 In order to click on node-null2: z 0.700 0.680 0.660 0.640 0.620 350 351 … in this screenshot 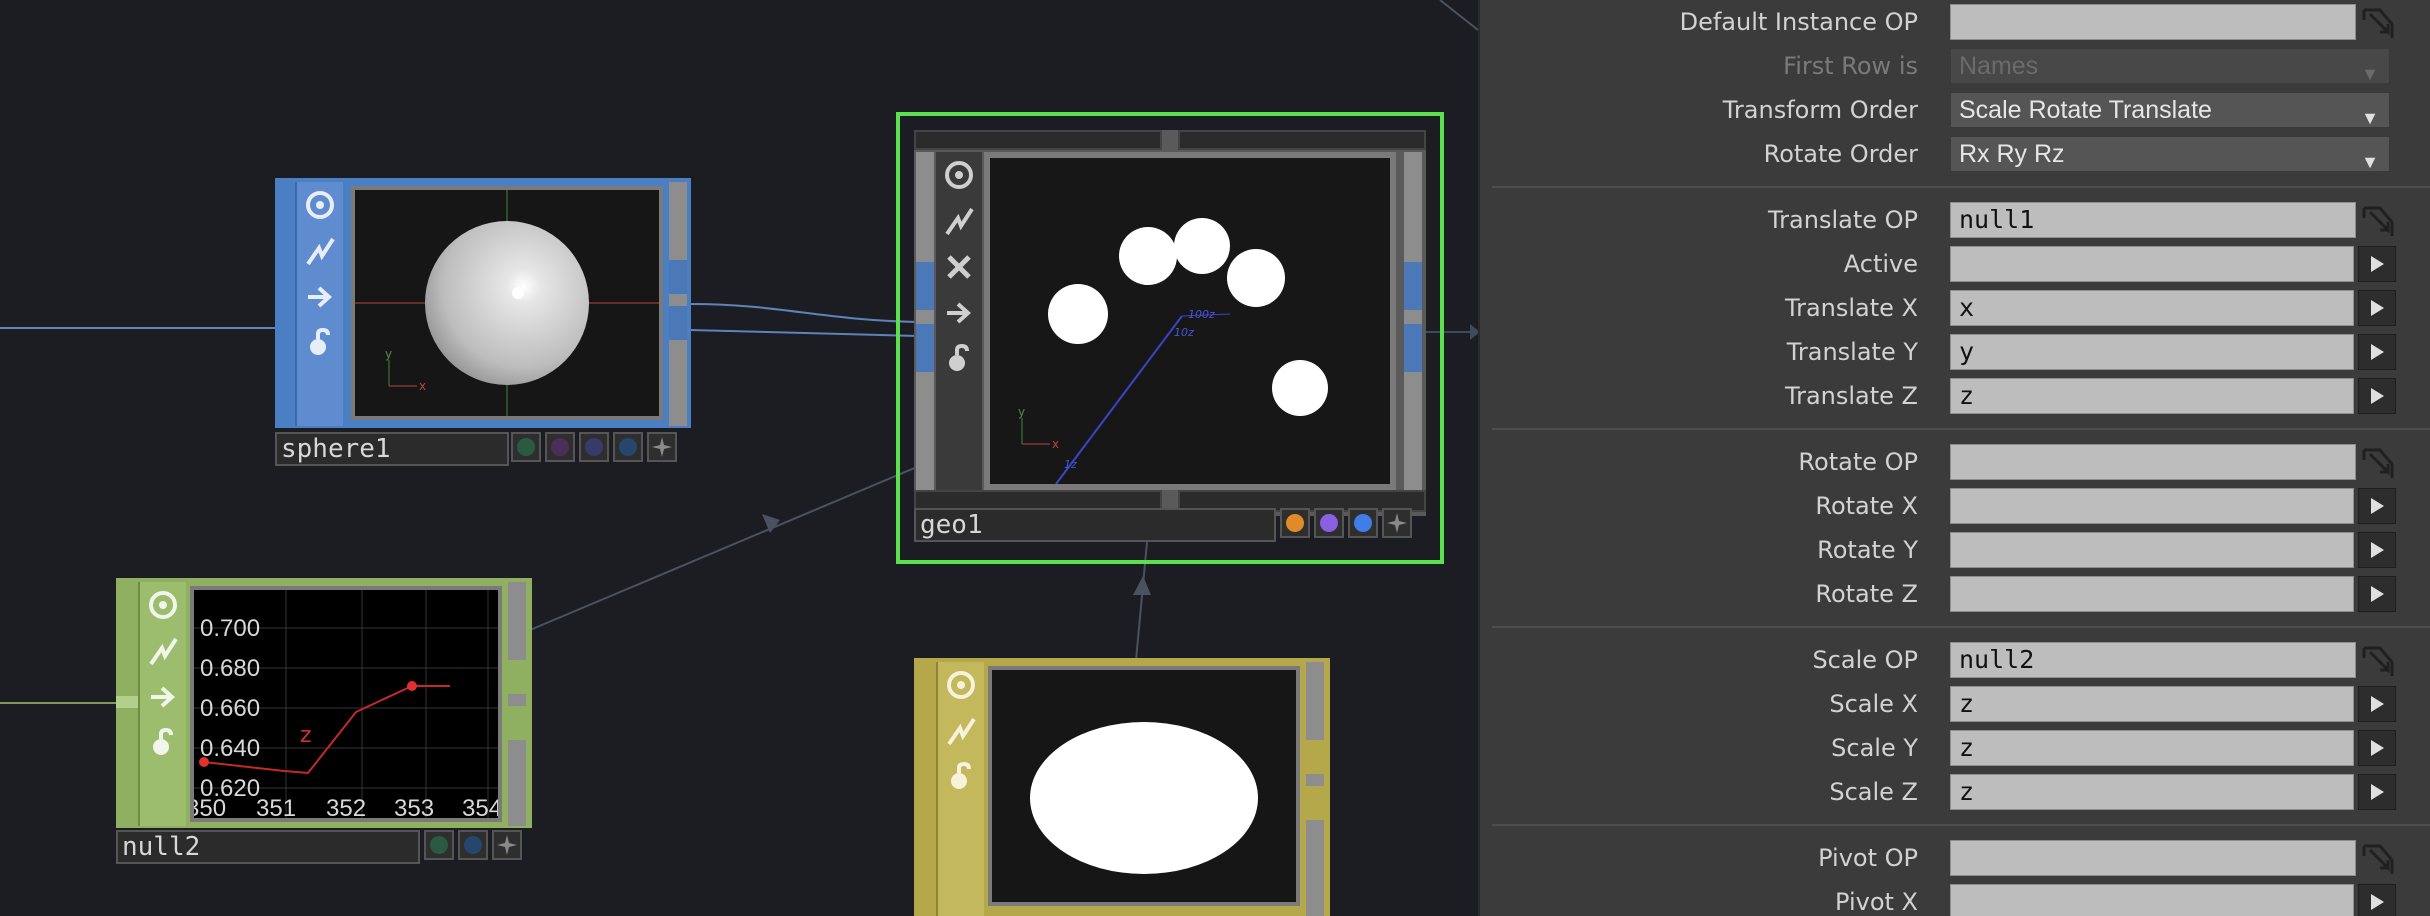, I will do `click(324, 721)`.